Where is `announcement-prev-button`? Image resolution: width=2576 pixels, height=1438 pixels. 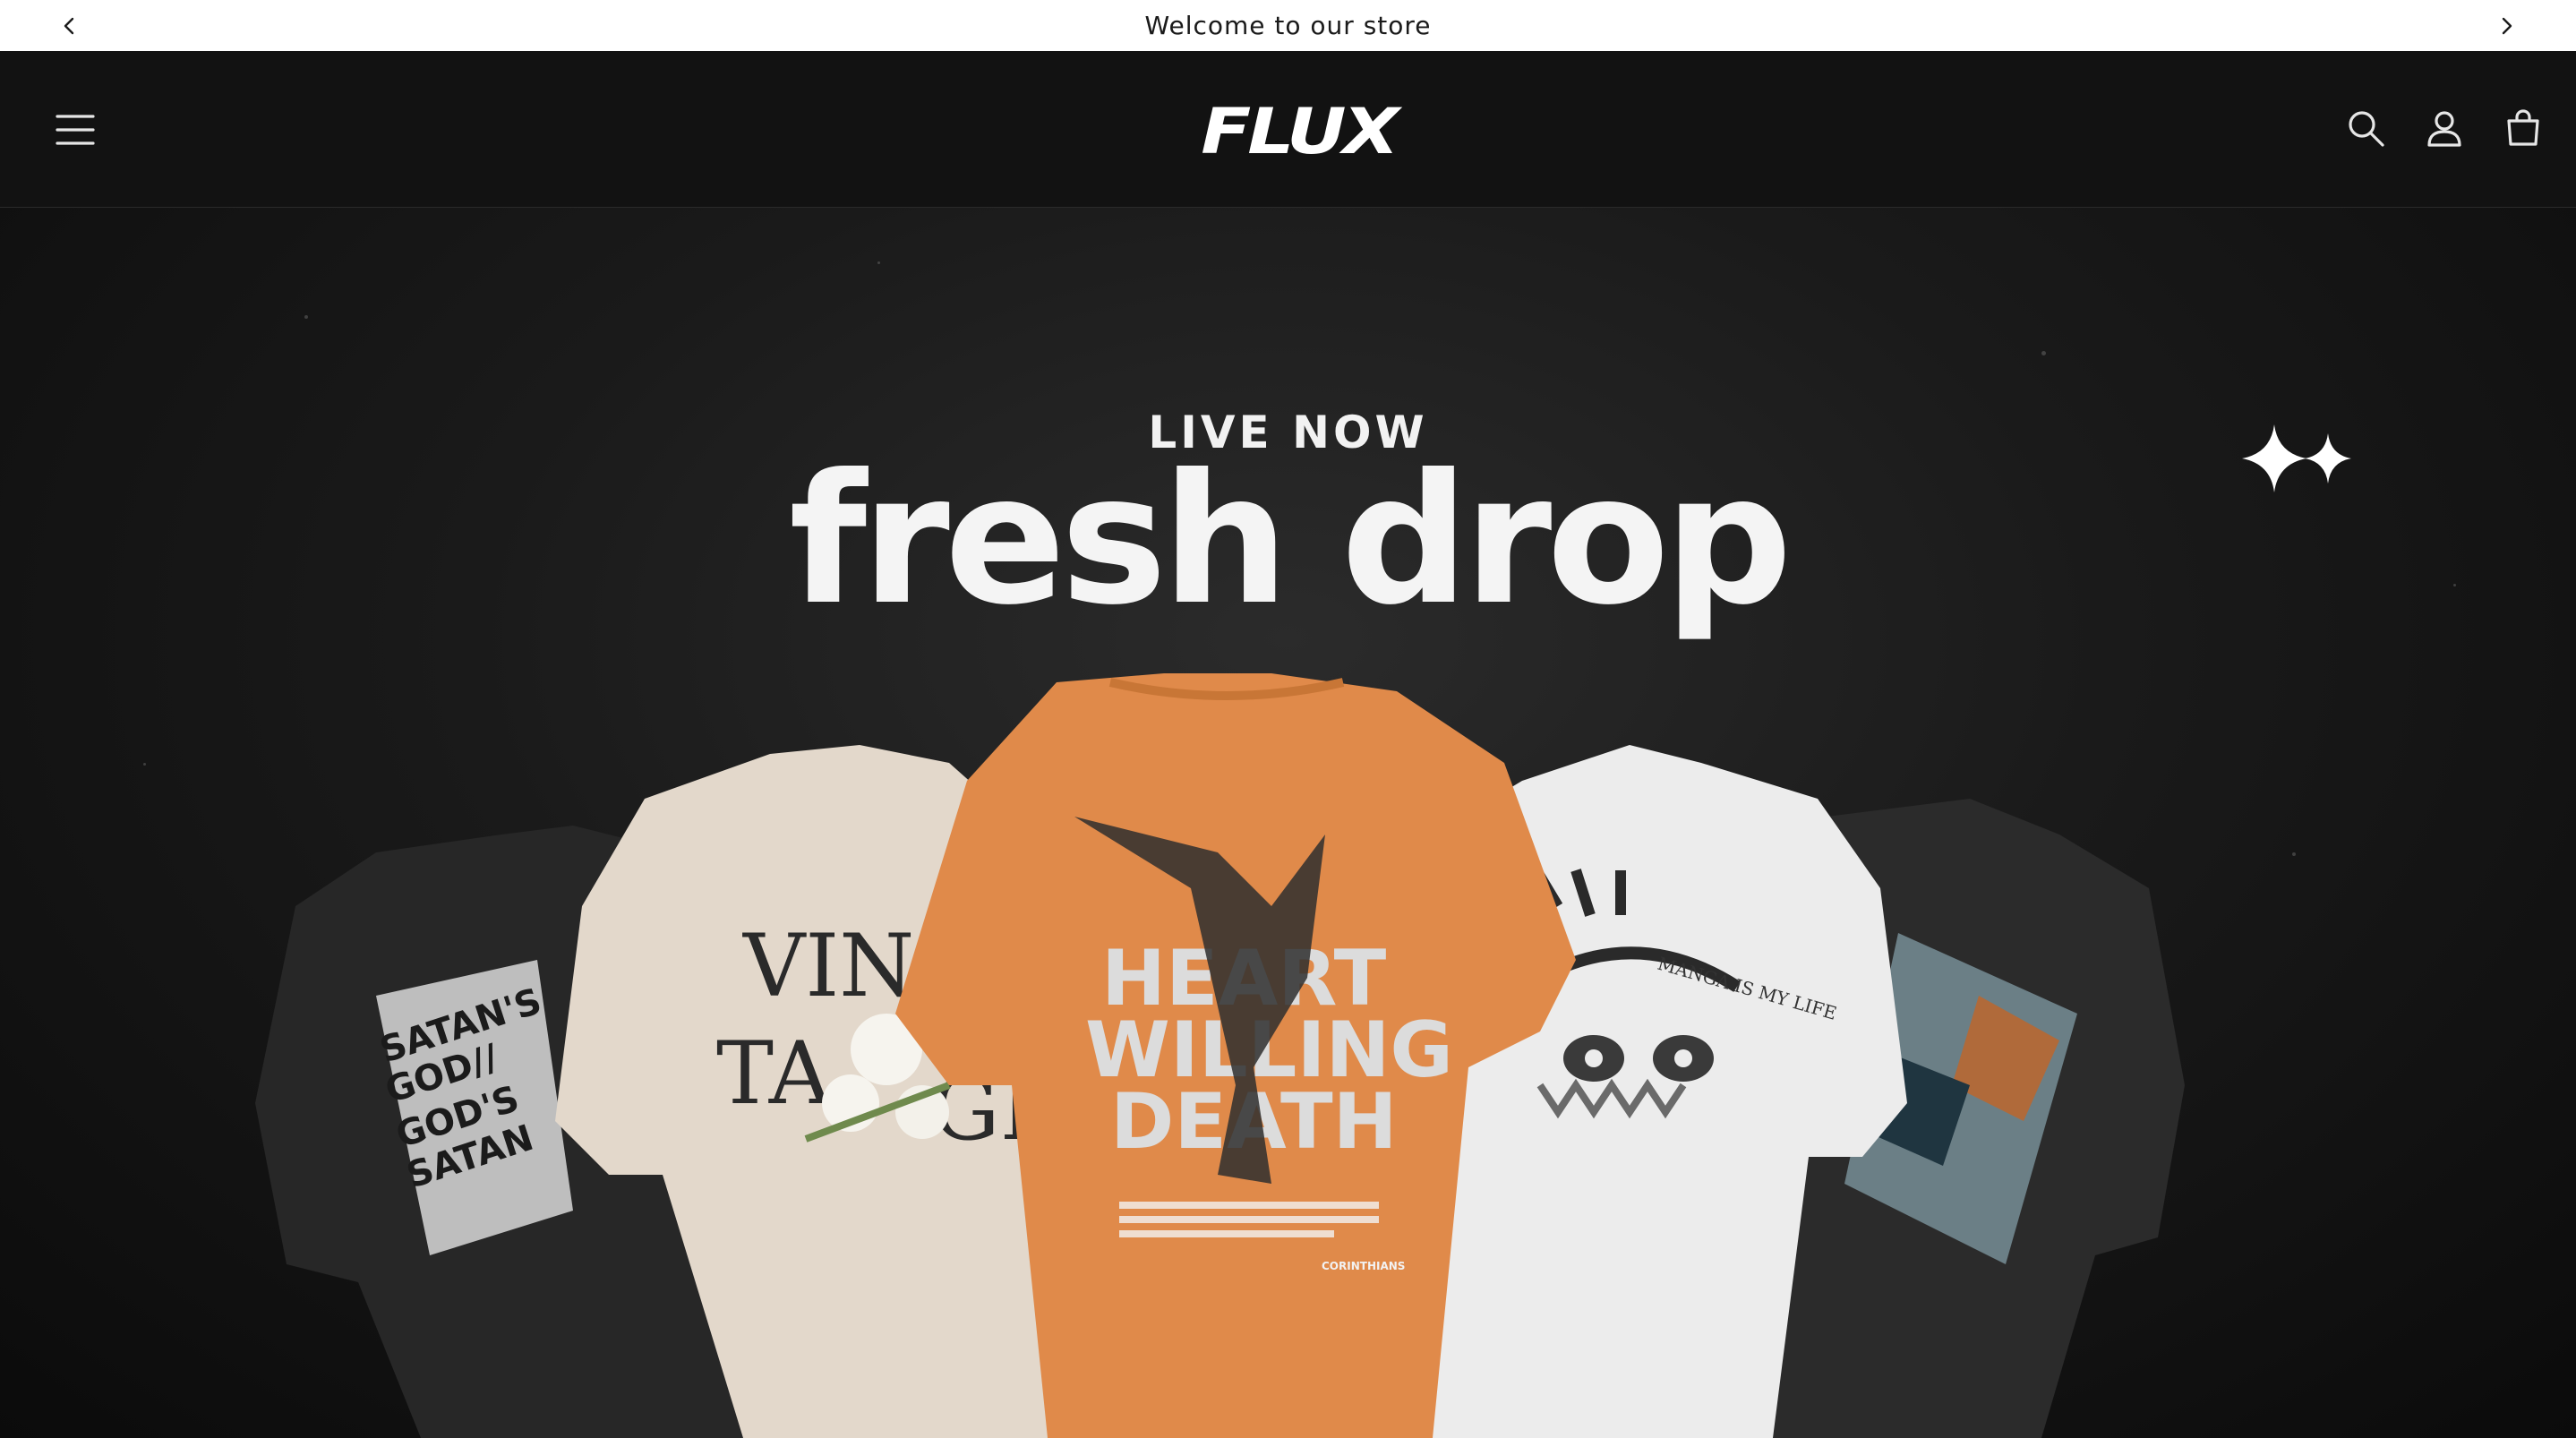
announcement-prev-button is located at coordinates (70, 25).